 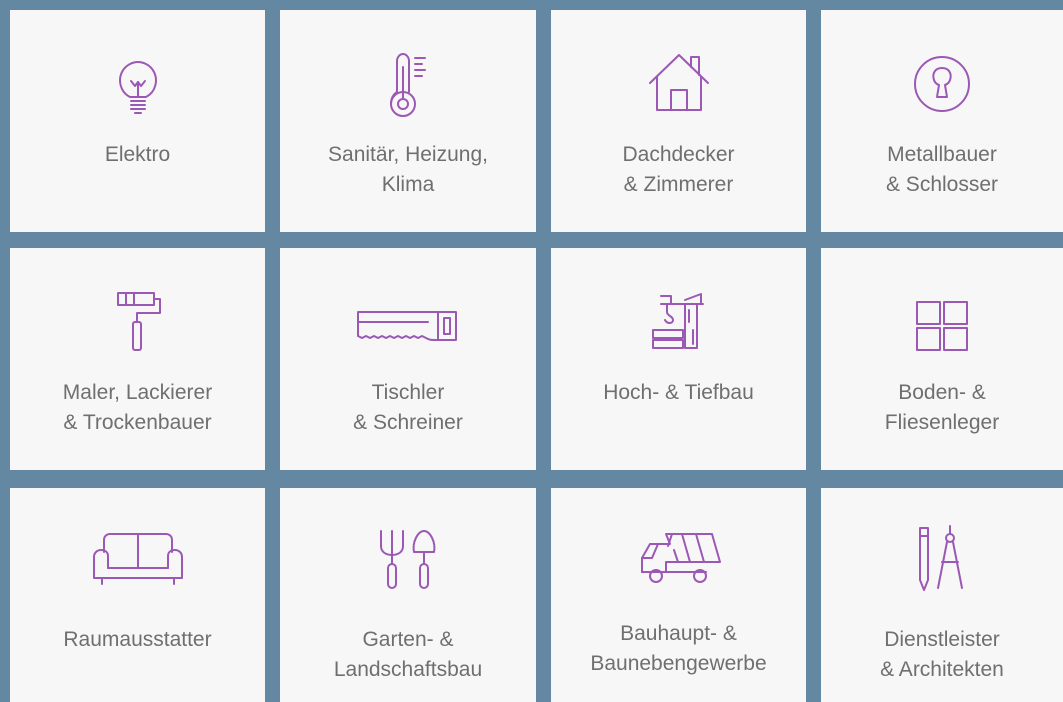 I want to click on tile-label: Hoch- & Tiefbau, so click(x=678, y=392).